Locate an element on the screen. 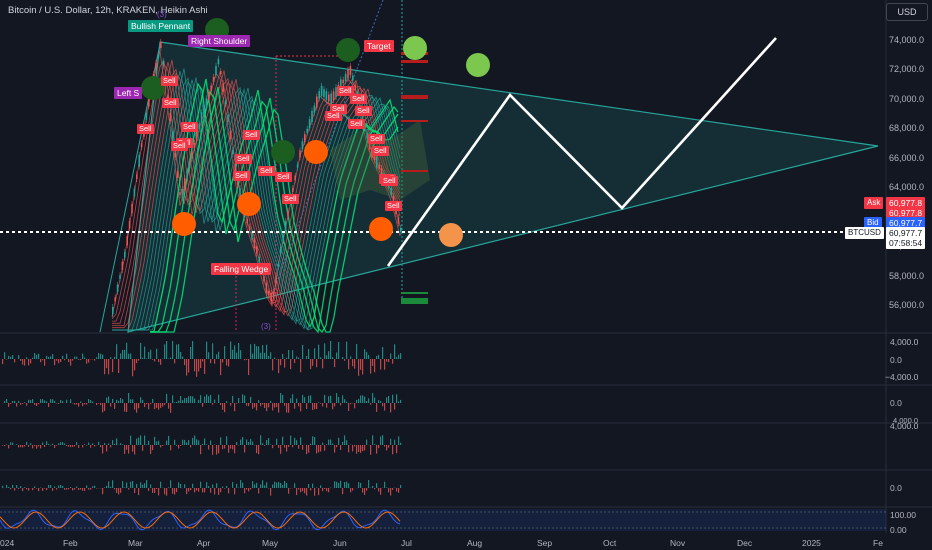 The width and height of the screenshot is (932, 550). time-label: Jun is located at coordinates (340, 543).